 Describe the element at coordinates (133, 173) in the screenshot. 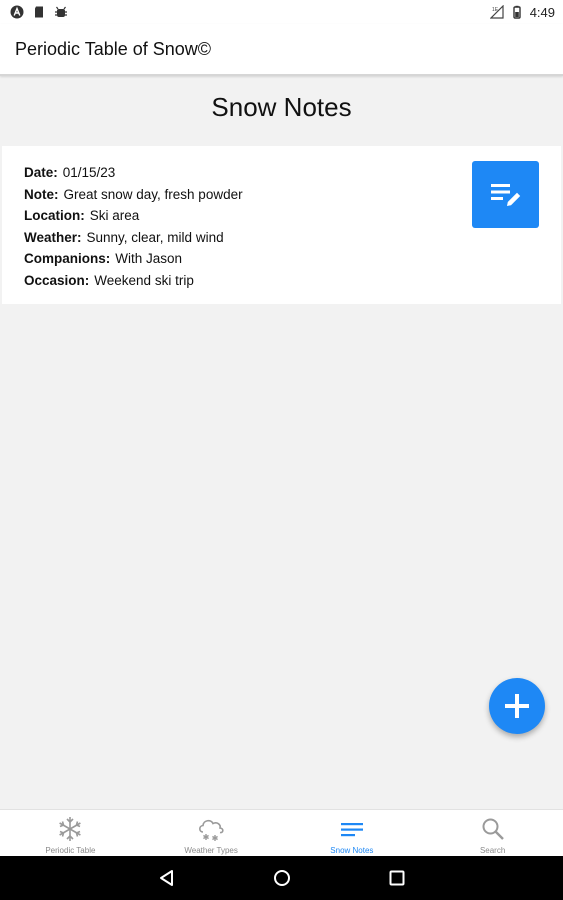

I see `note-row-date: Date: 01/15/23` at that location.